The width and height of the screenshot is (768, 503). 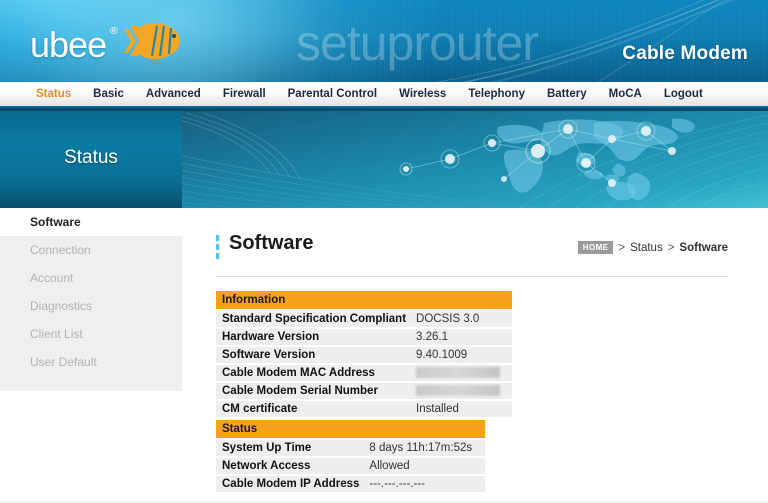 What do you see at coordinates (91, 334) in the screenshot?
I see `sidebar-item-client-list: Client List` at bounding box center [91, 334].